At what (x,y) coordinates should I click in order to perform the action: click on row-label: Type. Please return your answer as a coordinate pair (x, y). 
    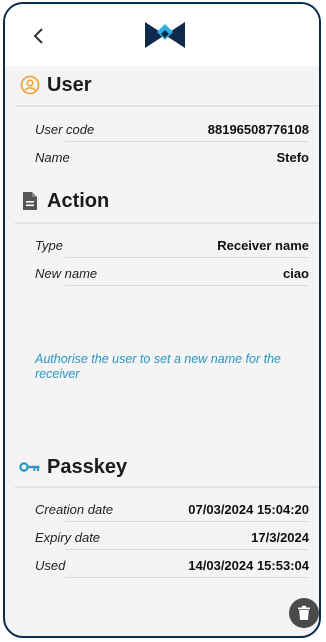
    Looking at the image, I should click on (49, 245).